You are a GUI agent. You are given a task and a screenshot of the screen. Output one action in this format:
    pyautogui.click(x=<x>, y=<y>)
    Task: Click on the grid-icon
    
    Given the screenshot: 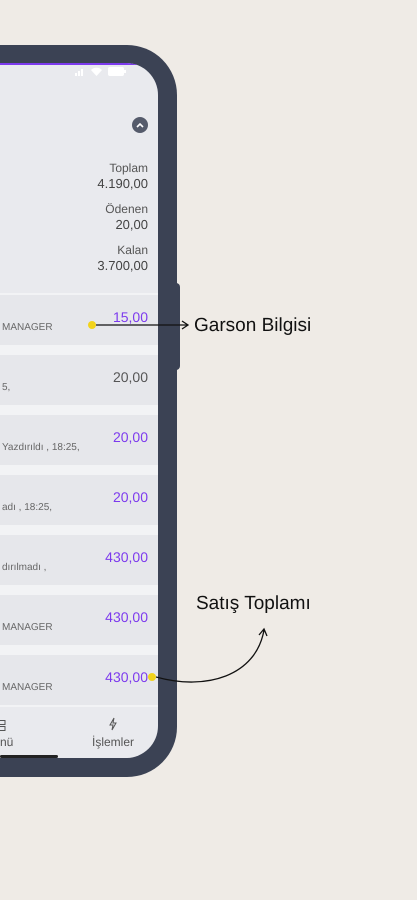 What is the action you would take?
    pyautogui.click(x=3, y=725)
    